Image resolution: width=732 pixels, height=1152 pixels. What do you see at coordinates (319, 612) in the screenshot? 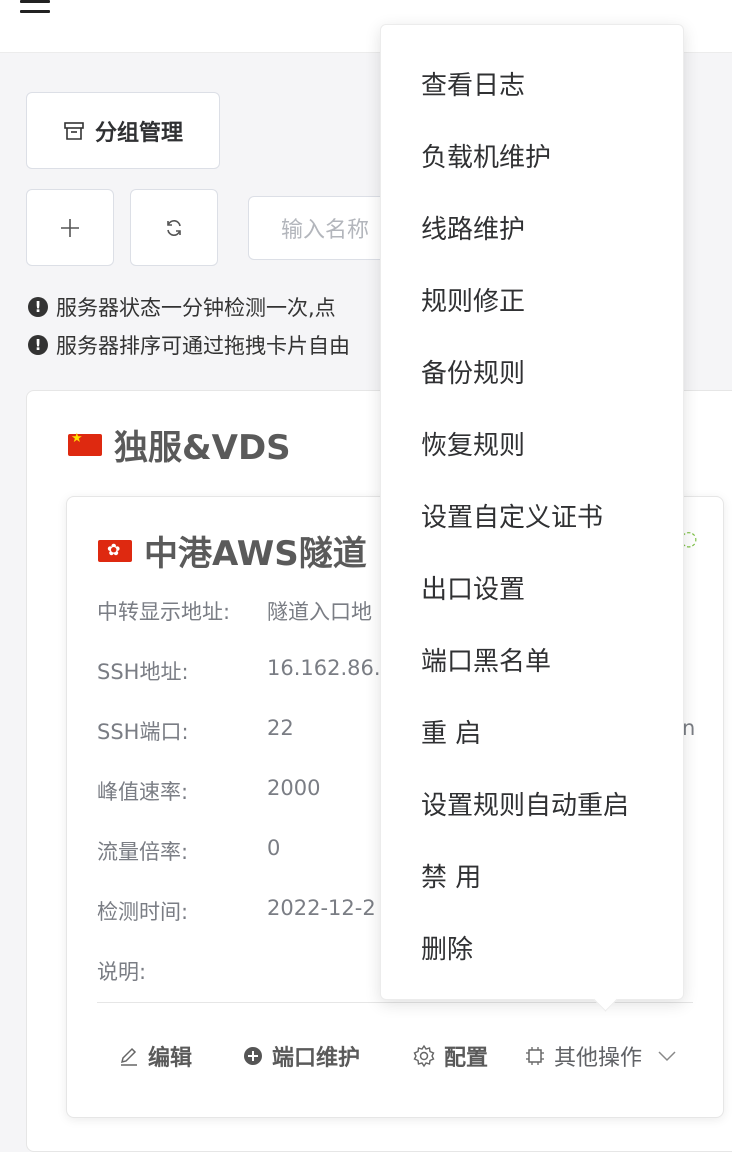
I see `field-value: 隧道入口地` at bounding box center [319, 612].